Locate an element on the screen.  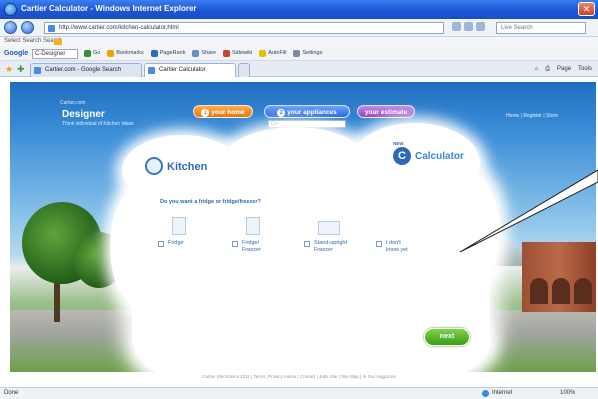
page-menu: Page is located at coordinates (564, 69).